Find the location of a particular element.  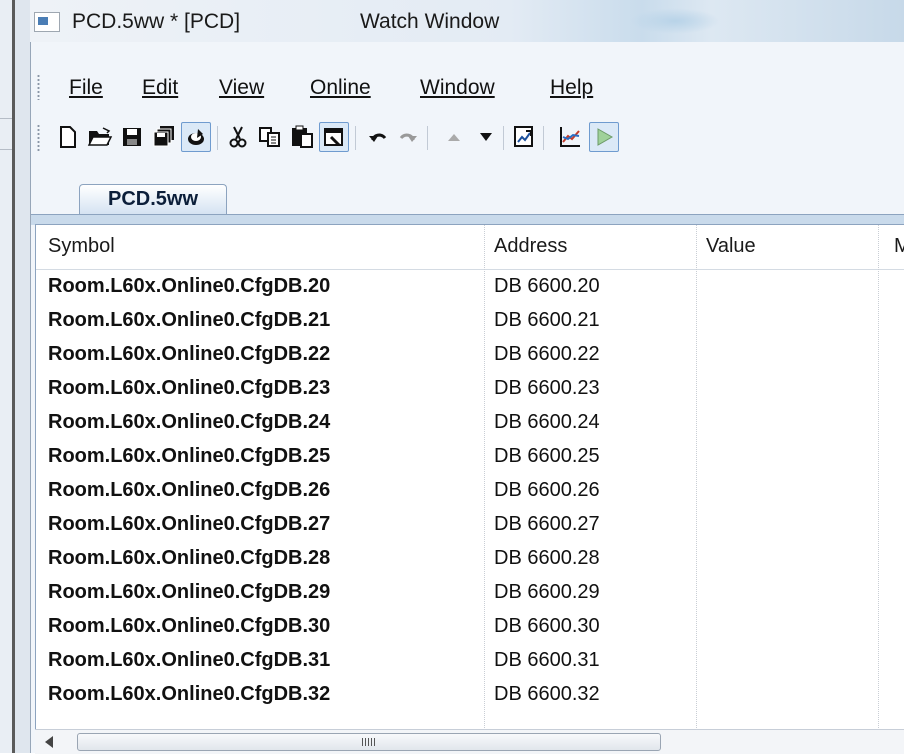

table-row: Room.L60x.Online0.CfgDB.28 DB 6600.28 is located at coordinates (470, 560).